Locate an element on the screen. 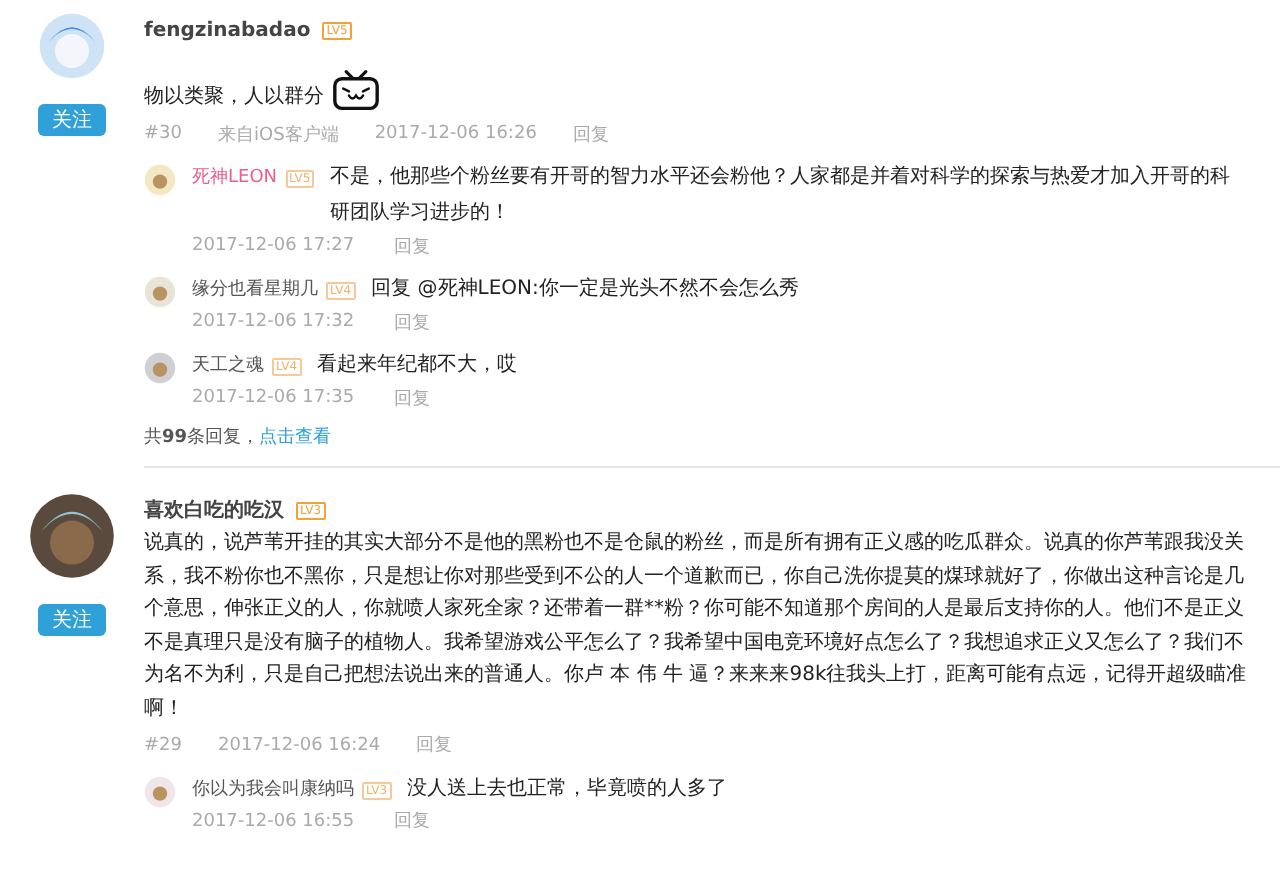  reply-text: 回复 @死神LEON:你一定是光头不然不会怎么秀 is located at coordinates (586, 289).